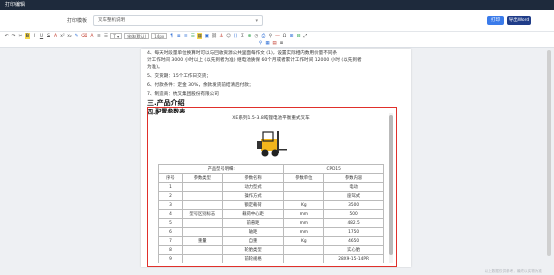  Describe the element at coordinates (192, 36) in the screenshot. I see `justify-icon: ☰` at that location.